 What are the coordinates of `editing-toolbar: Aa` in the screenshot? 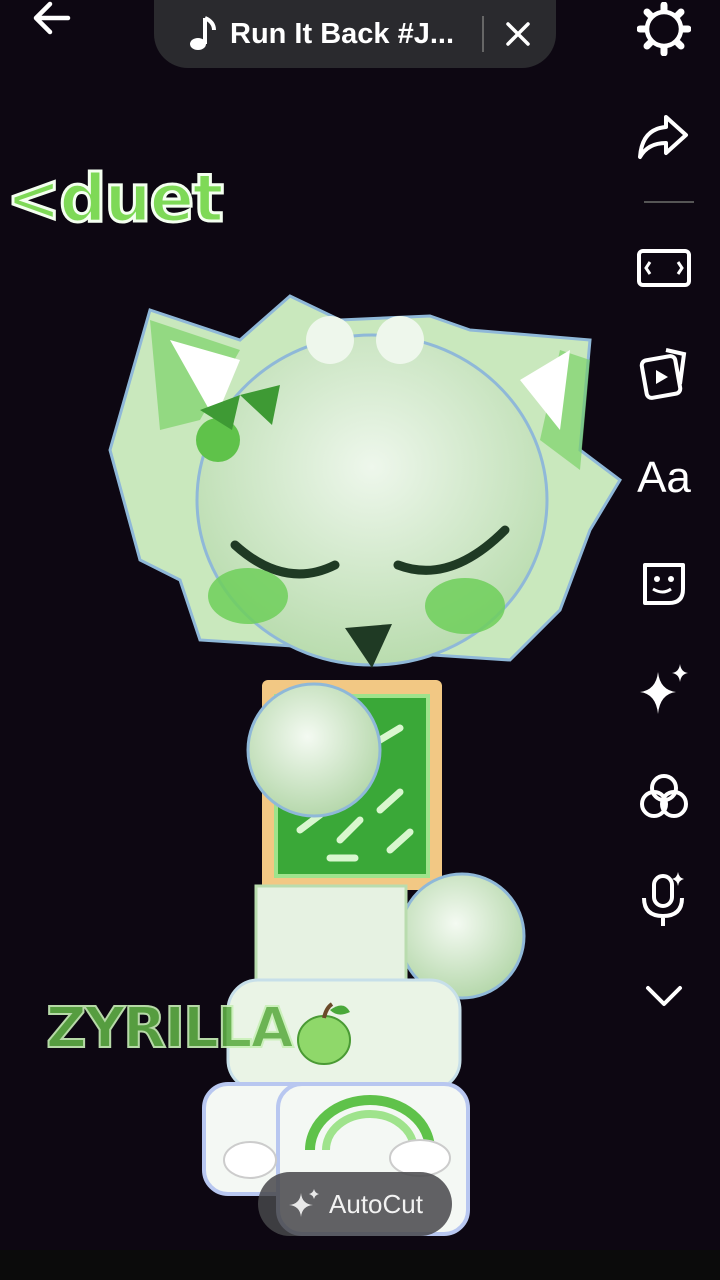 It's located at (665, 520).